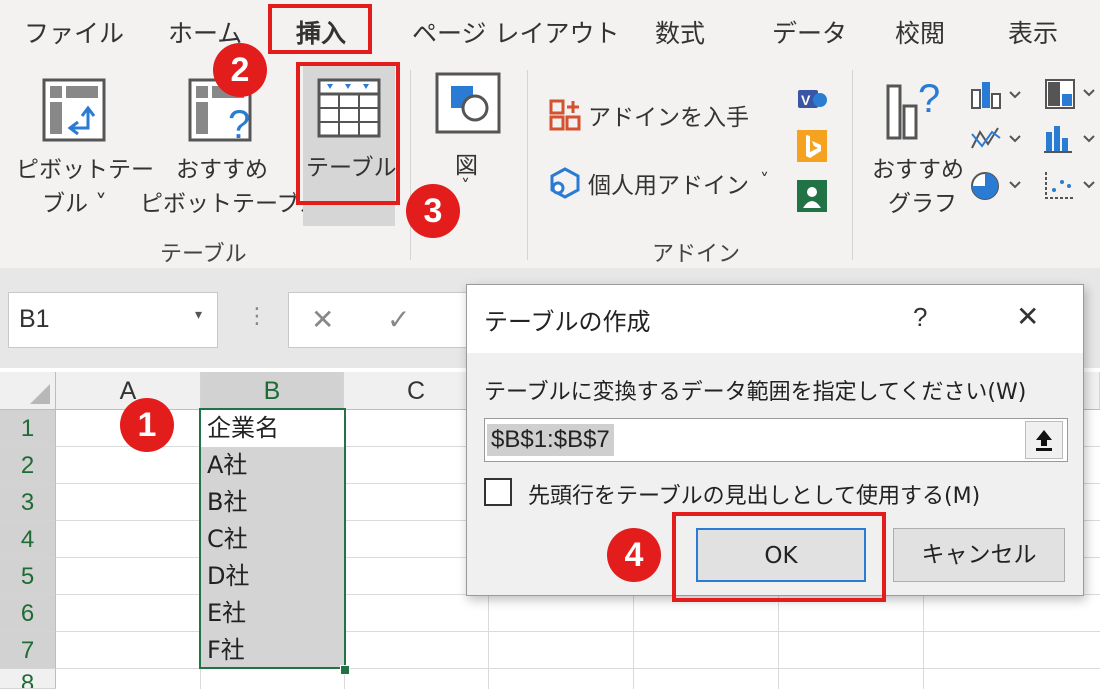  I want to click on scatter-chart-icon, so click(1072, 186).